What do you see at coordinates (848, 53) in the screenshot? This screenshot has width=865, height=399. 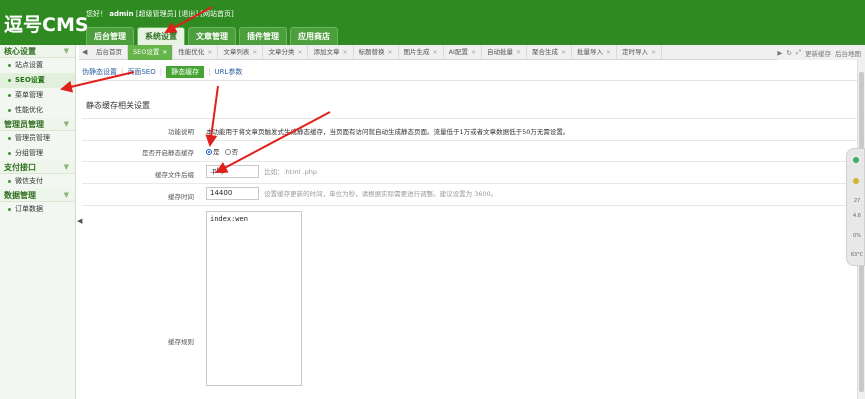 I see `admin-map-link: 后台地图` at bounding box center [848, 53].